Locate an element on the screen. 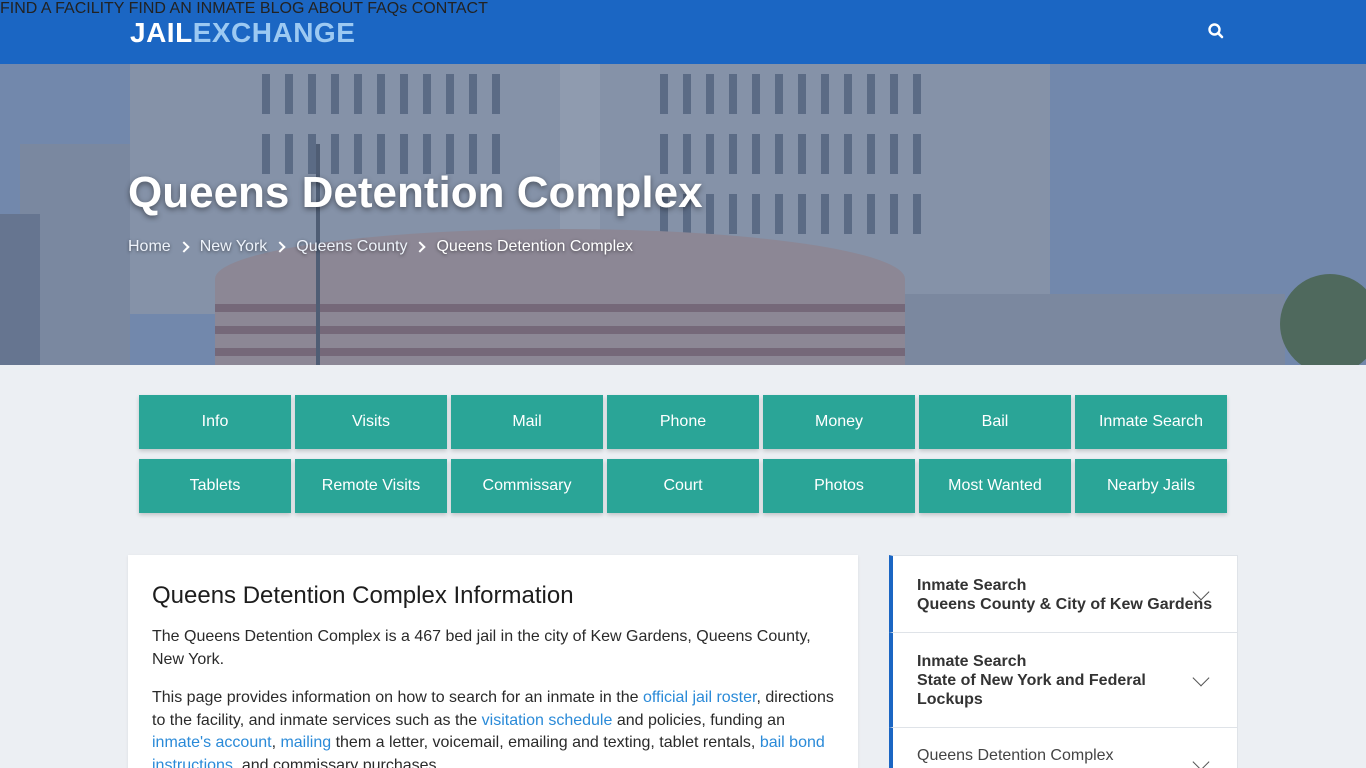  visits-button: Visits is located at coordinates (371, 422).